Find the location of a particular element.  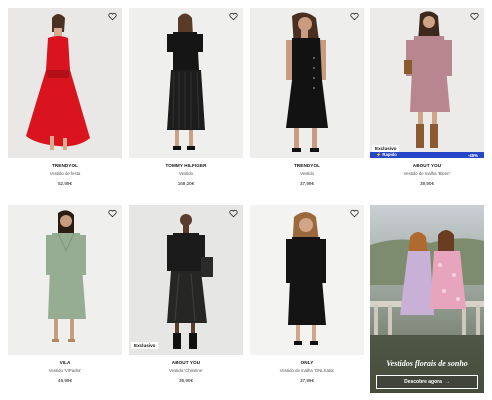

dress-photo-black-leather is located at coordinates (186, 280).